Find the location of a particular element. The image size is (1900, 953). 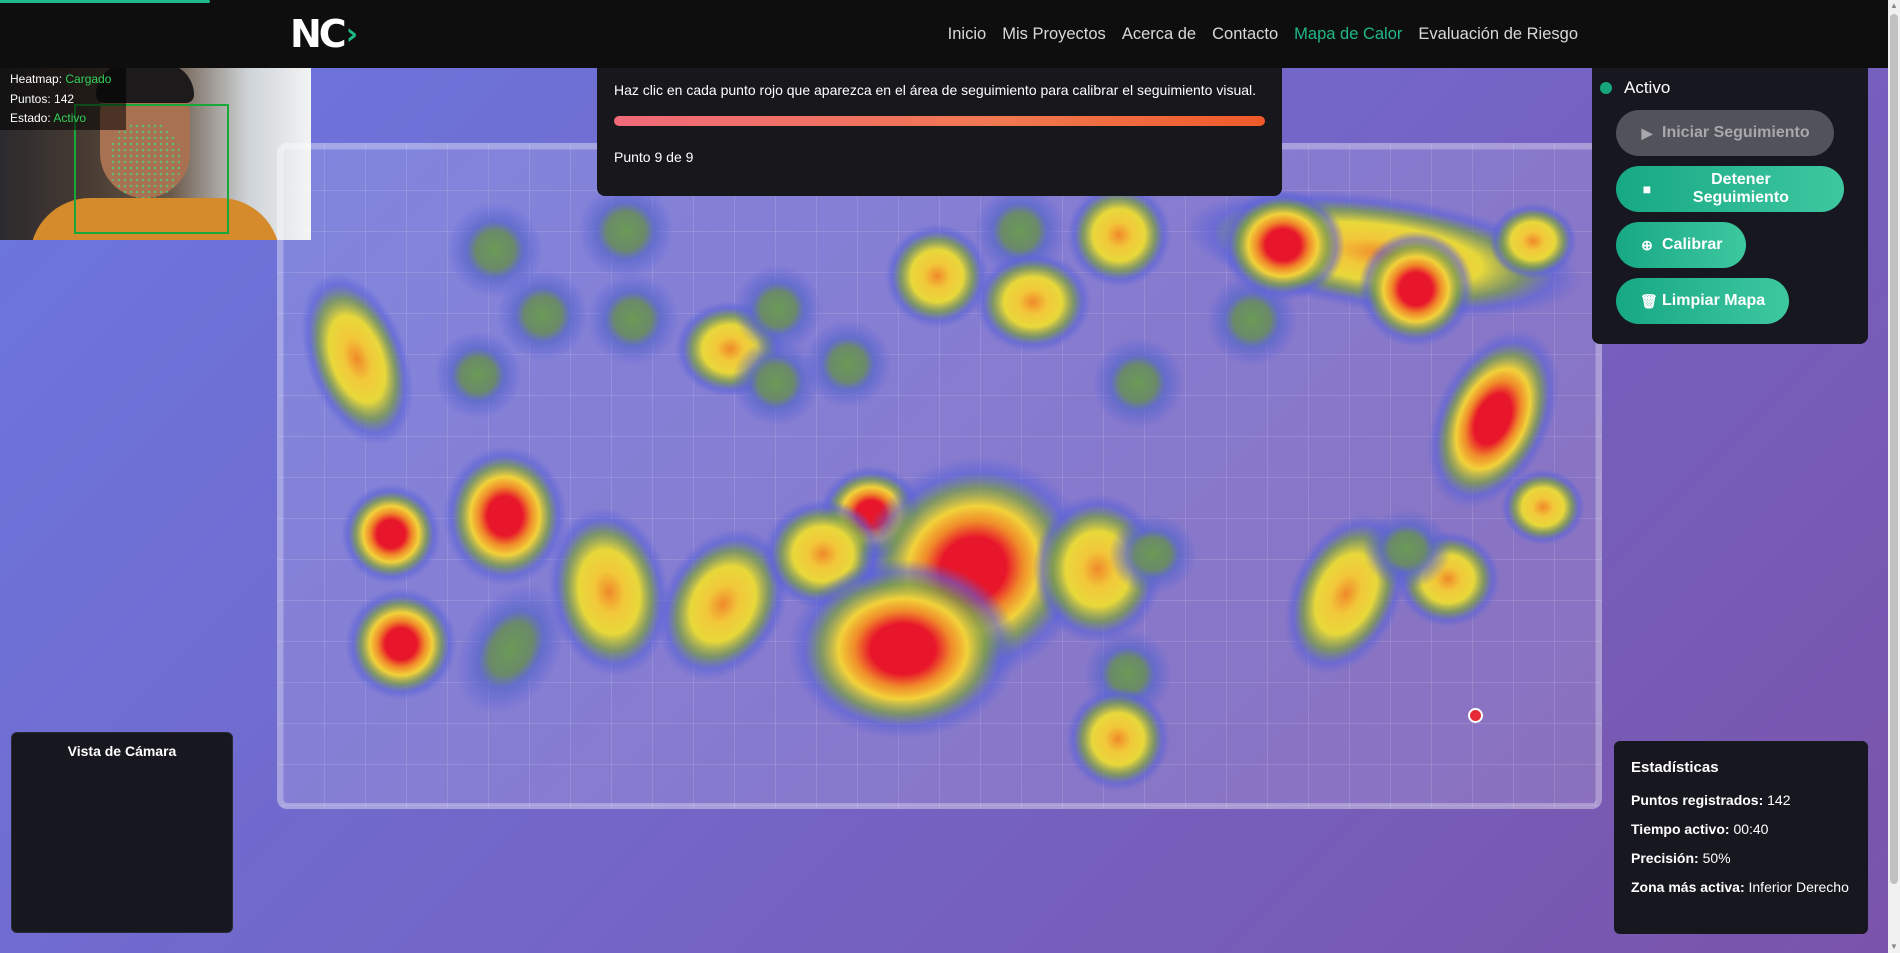

nav-link-mis-proyectos: Mis Proyectos is located at coordinates (1054, 34).